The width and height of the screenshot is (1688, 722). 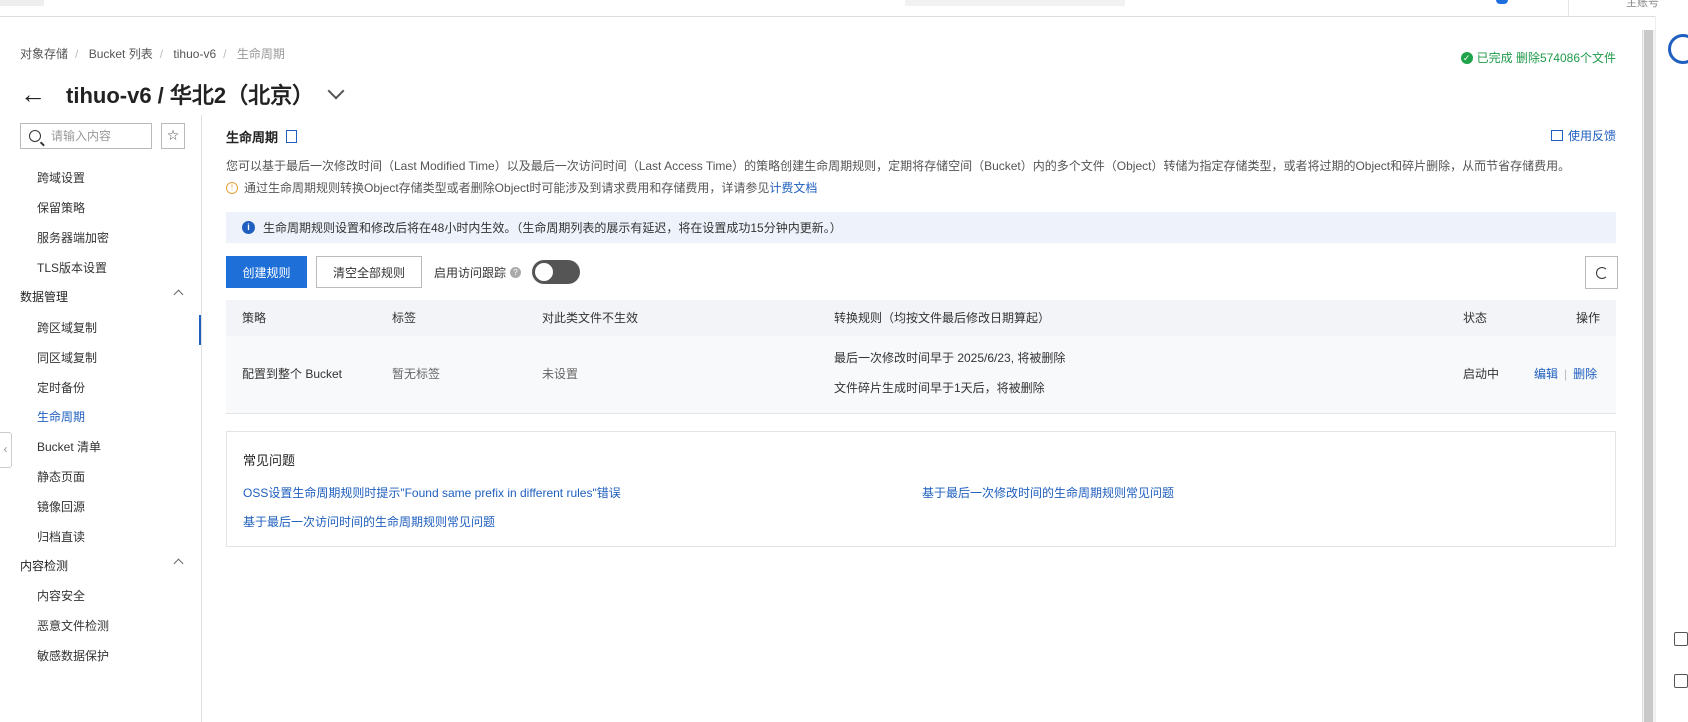 I want to click on help-icon: ?, so click(x=516, y=272).